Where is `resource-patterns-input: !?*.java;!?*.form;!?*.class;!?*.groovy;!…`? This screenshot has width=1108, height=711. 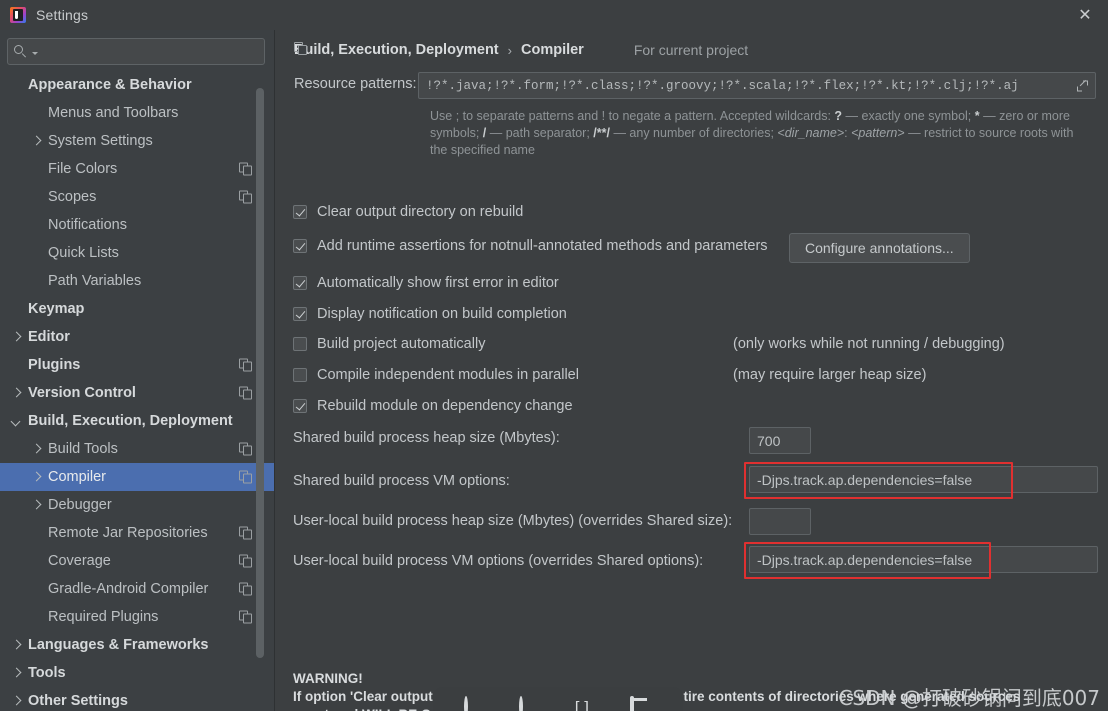
resource-patterns-input: !?*.java;!?*.form;!?*.class;!?*.groovy;!… is located at coordinates (757, 85).